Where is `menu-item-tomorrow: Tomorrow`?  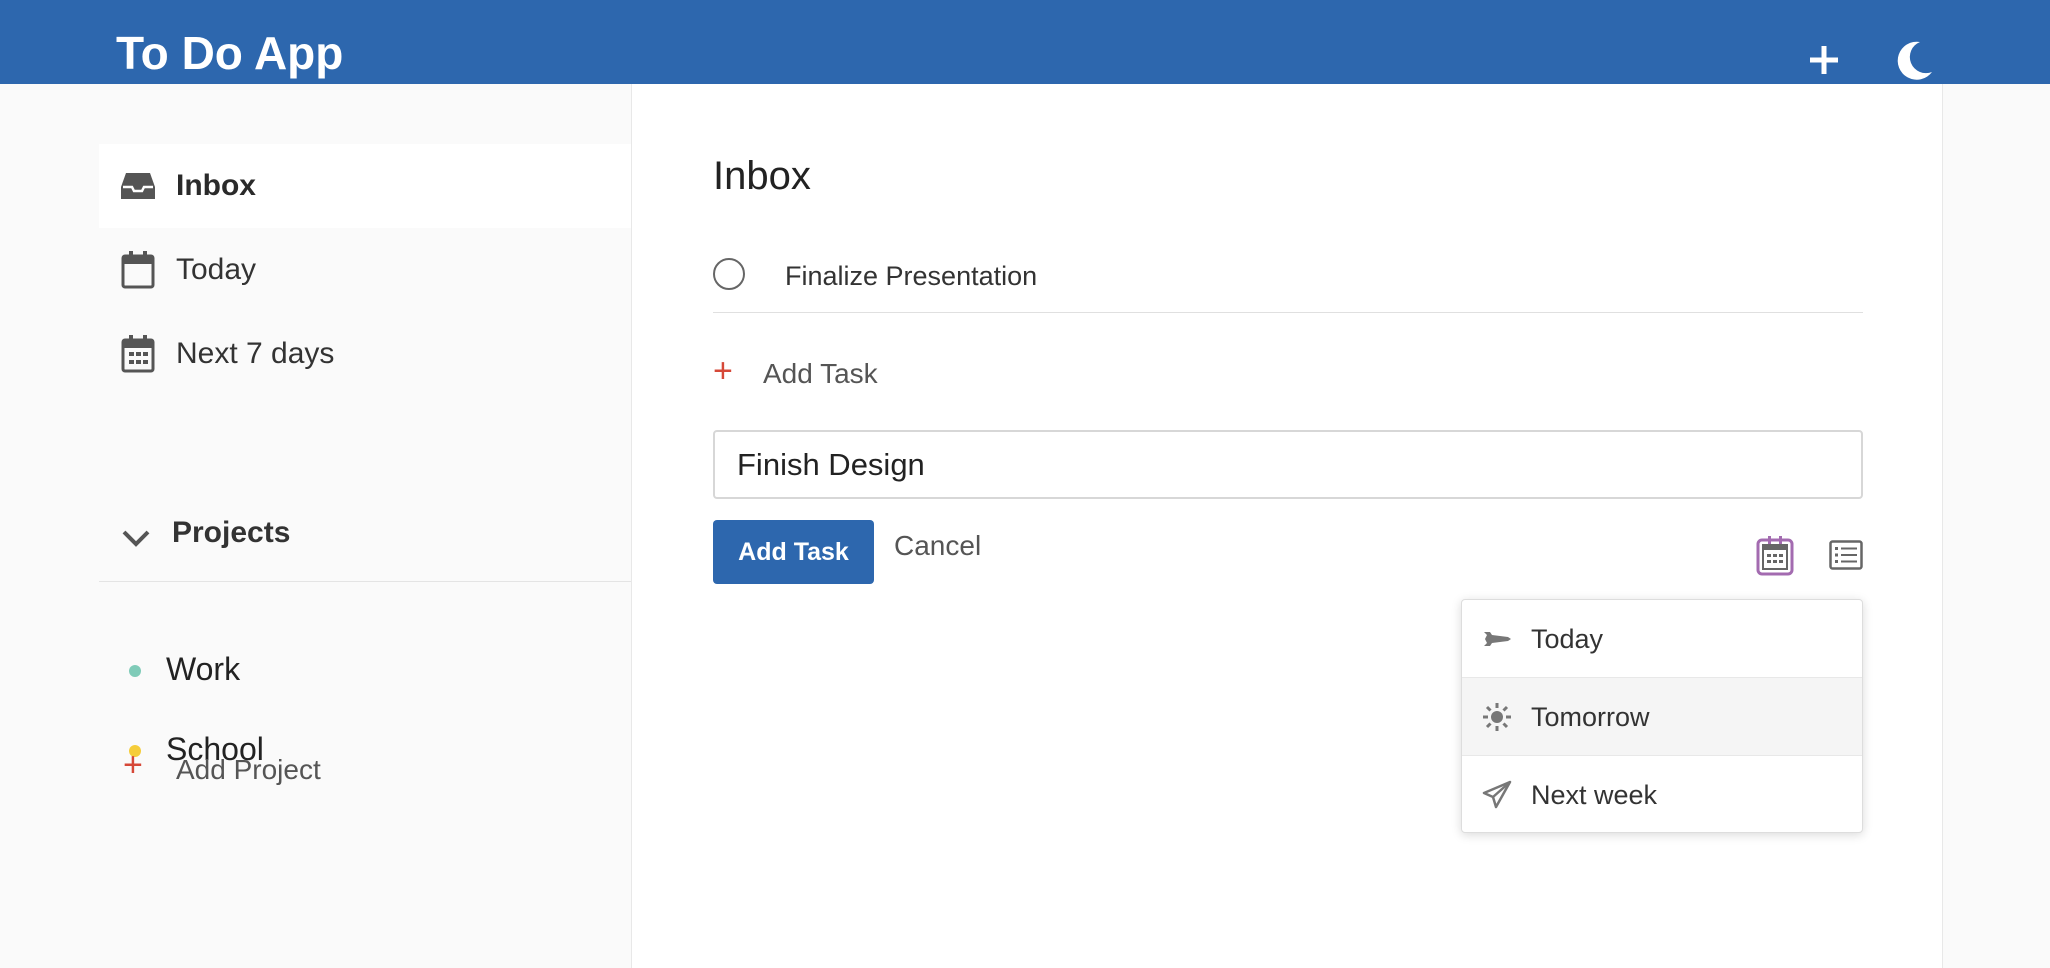 menu-item-tomorrow: Tomorrow is located at coordinates (1662, 717).